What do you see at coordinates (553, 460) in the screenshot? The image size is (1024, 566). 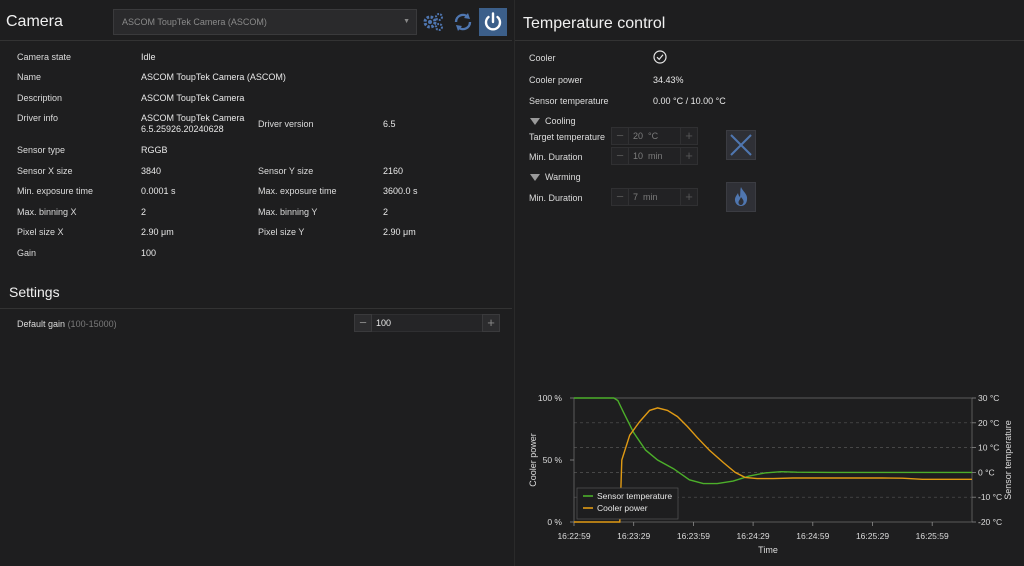 I see `y-left-tick-label: 50 %` at bounding box center [553, 460].